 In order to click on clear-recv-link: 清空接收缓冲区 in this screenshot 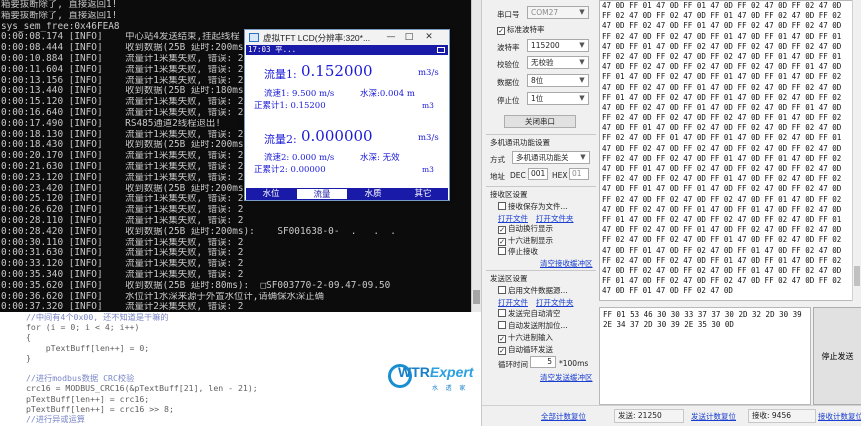, I will do `click(566, 263)`.